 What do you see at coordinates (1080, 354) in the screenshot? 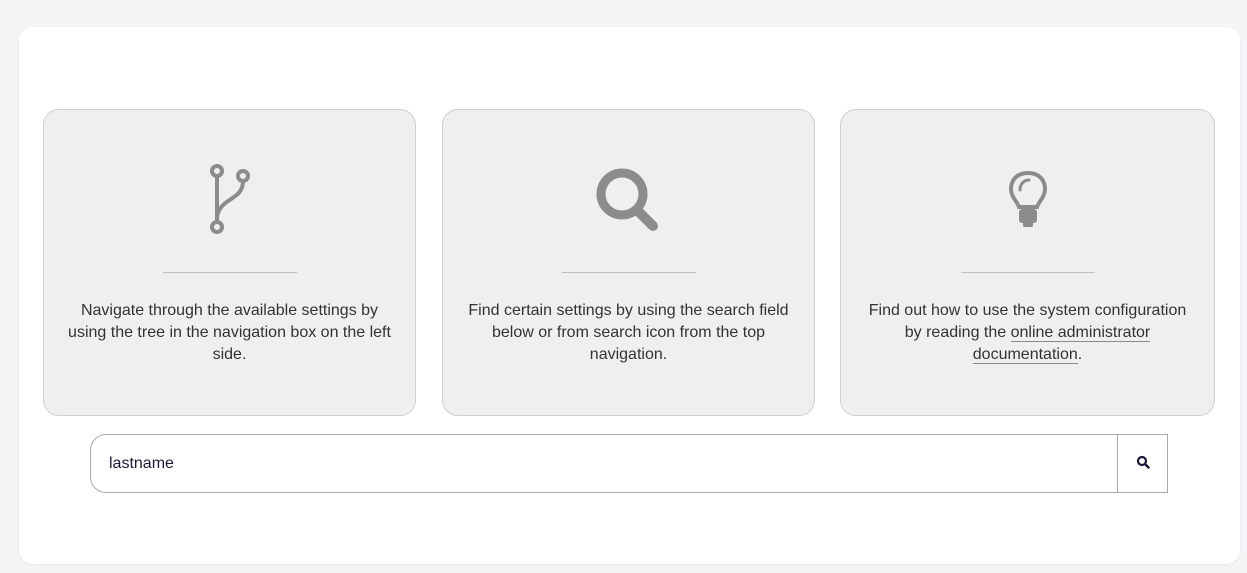
I see `card-text-after: .` at bounding box center [1080, 354].